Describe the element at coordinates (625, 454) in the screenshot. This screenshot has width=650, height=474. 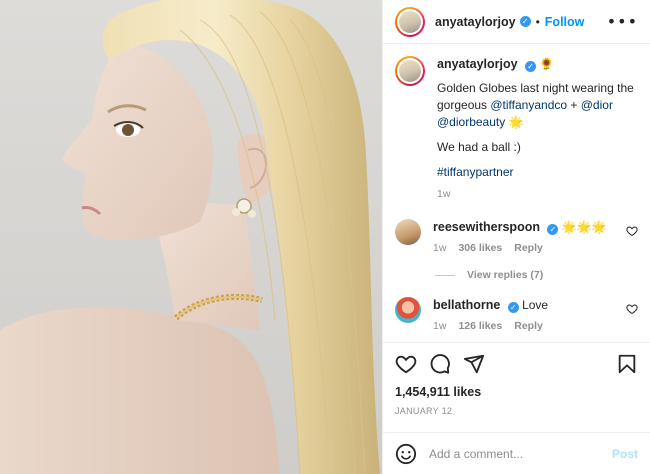
I see `post-comment-button: Post` at that location.